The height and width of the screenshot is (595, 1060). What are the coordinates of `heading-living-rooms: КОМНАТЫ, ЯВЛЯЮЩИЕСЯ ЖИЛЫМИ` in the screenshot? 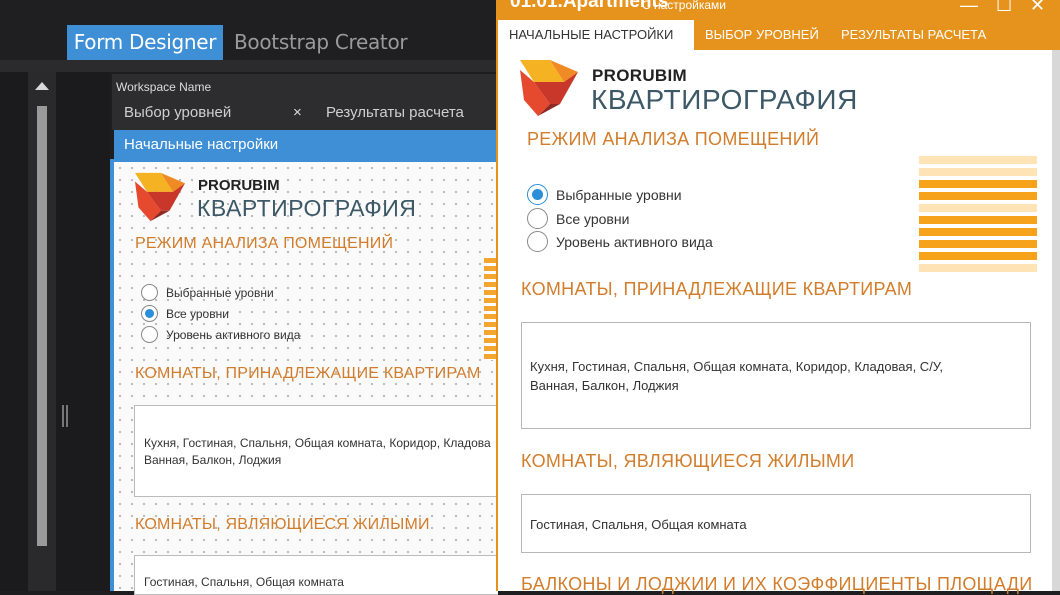 It's located at (688, 461).